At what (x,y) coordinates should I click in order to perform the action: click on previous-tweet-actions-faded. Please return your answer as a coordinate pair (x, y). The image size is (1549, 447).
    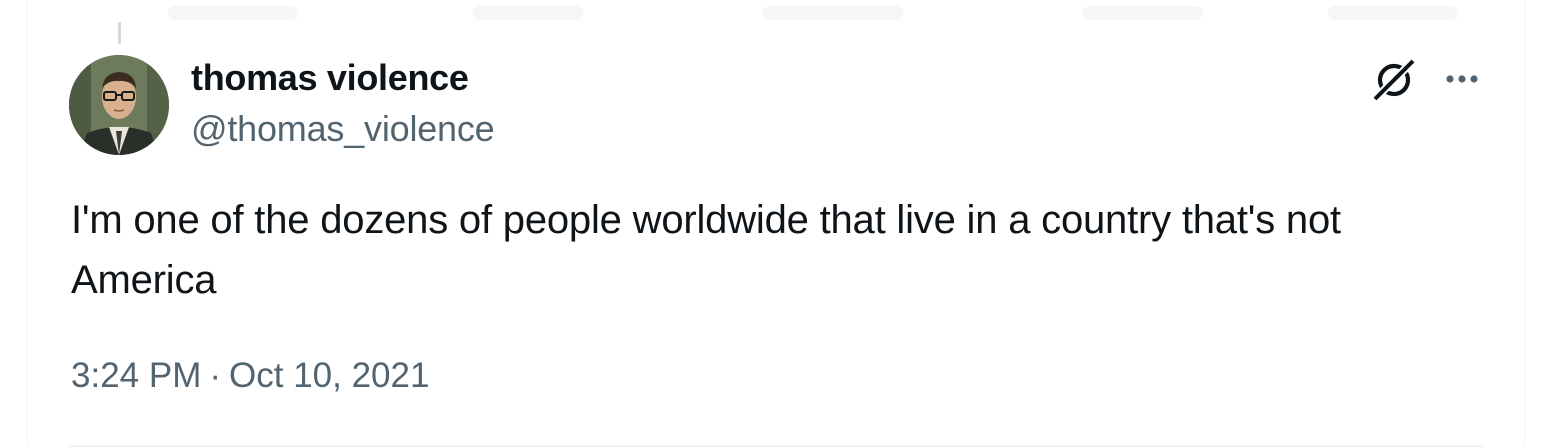
    Looking at the image, I should click on (776, 11).